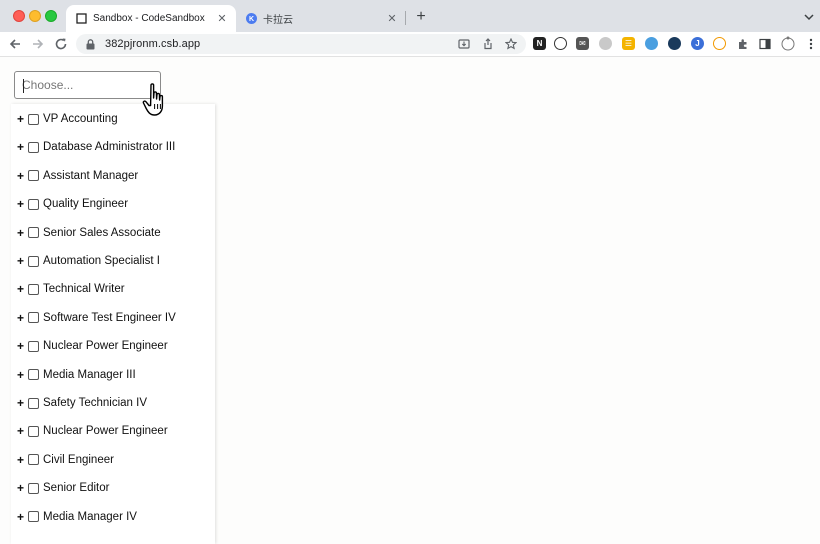 Image resolution: width=820 pixels, height=544 pixels. Describe the element at coordinates (101, 261) in the screenshot. I see `option-label: Automation Specialist I` at that location.